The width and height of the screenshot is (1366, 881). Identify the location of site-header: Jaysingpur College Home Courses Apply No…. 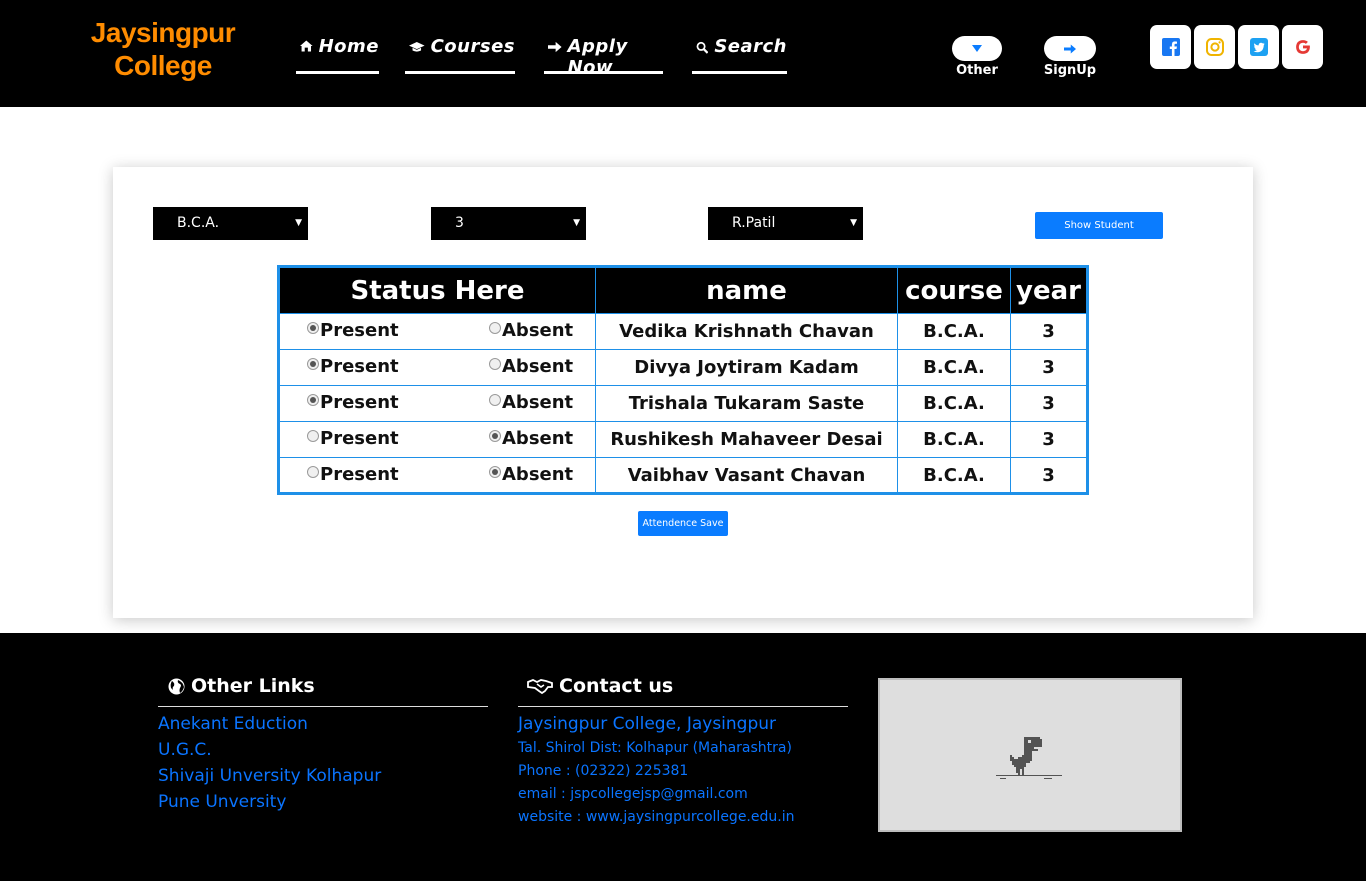
(683, 53).